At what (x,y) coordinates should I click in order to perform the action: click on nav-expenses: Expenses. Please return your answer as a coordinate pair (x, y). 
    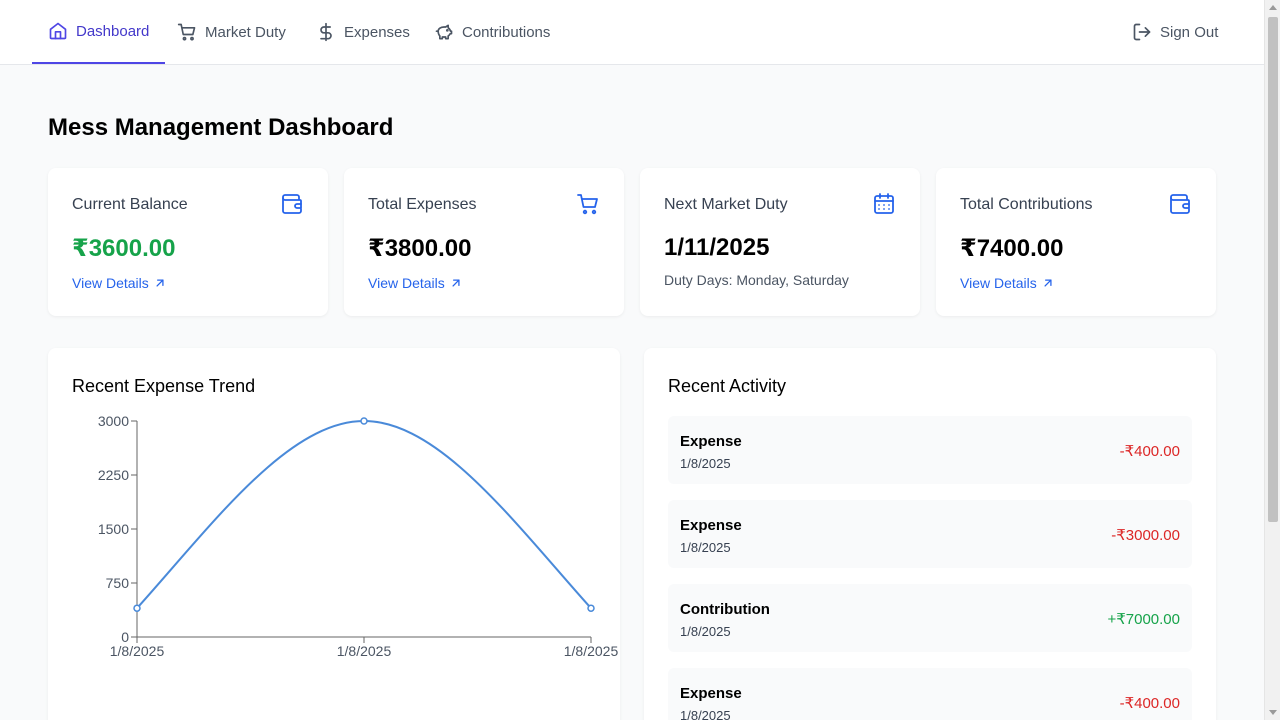
    Looking at the image, I should click on (363, 32).